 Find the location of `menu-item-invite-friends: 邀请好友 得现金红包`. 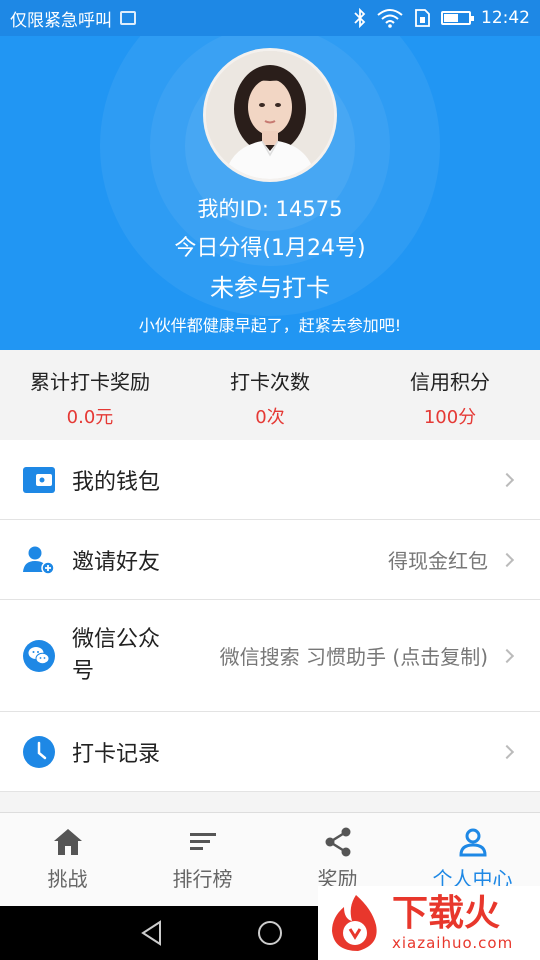

menu-item-invite-friends: 邀请好友 得现金红包 is located at coordinates (270, 560).